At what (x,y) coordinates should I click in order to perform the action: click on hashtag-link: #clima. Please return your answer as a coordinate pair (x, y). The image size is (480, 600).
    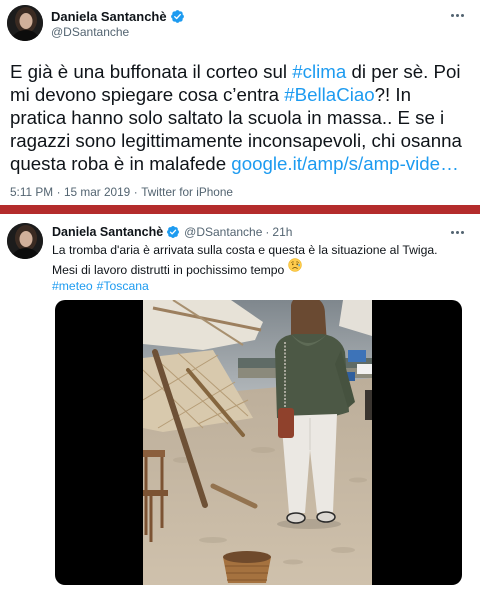
    Looking at the image, I should click on (319, 71).